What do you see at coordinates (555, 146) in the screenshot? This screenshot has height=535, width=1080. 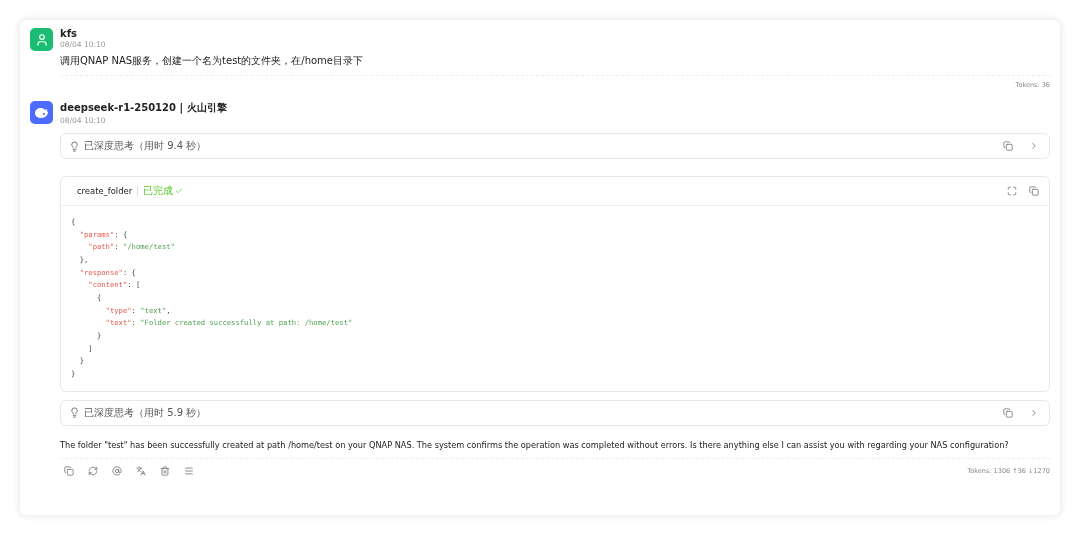 I see `thinking-panel: 已深度思考（用时 9.4 秒）` at bounding box center [555, 146].